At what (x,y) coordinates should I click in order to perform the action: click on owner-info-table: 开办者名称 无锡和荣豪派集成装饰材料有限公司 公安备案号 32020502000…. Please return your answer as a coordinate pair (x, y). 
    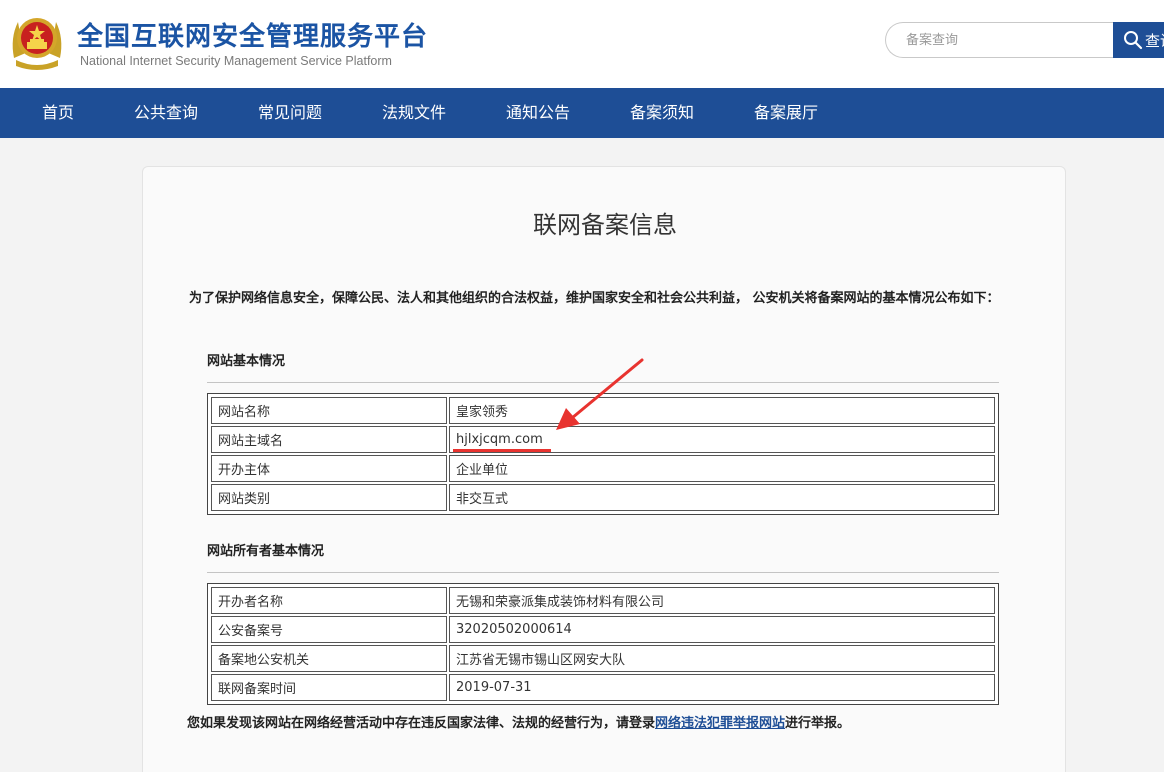
    Looking at the image, I should click on (603, 644).